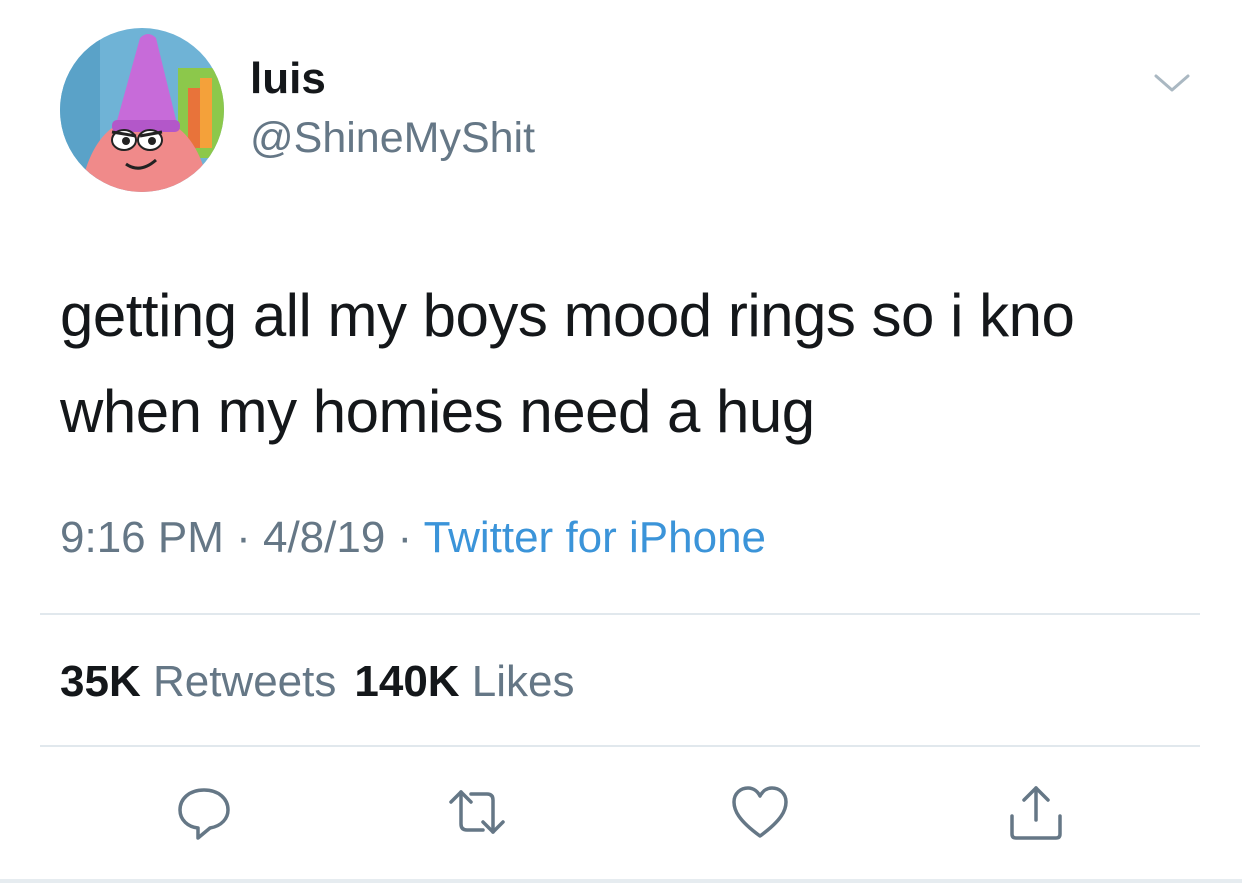 The image size is (1242, 883). What do you see at coordinates (407, 681) in the screenshot?
I see `likes-count: 140K` at bounding box center [407, 681].